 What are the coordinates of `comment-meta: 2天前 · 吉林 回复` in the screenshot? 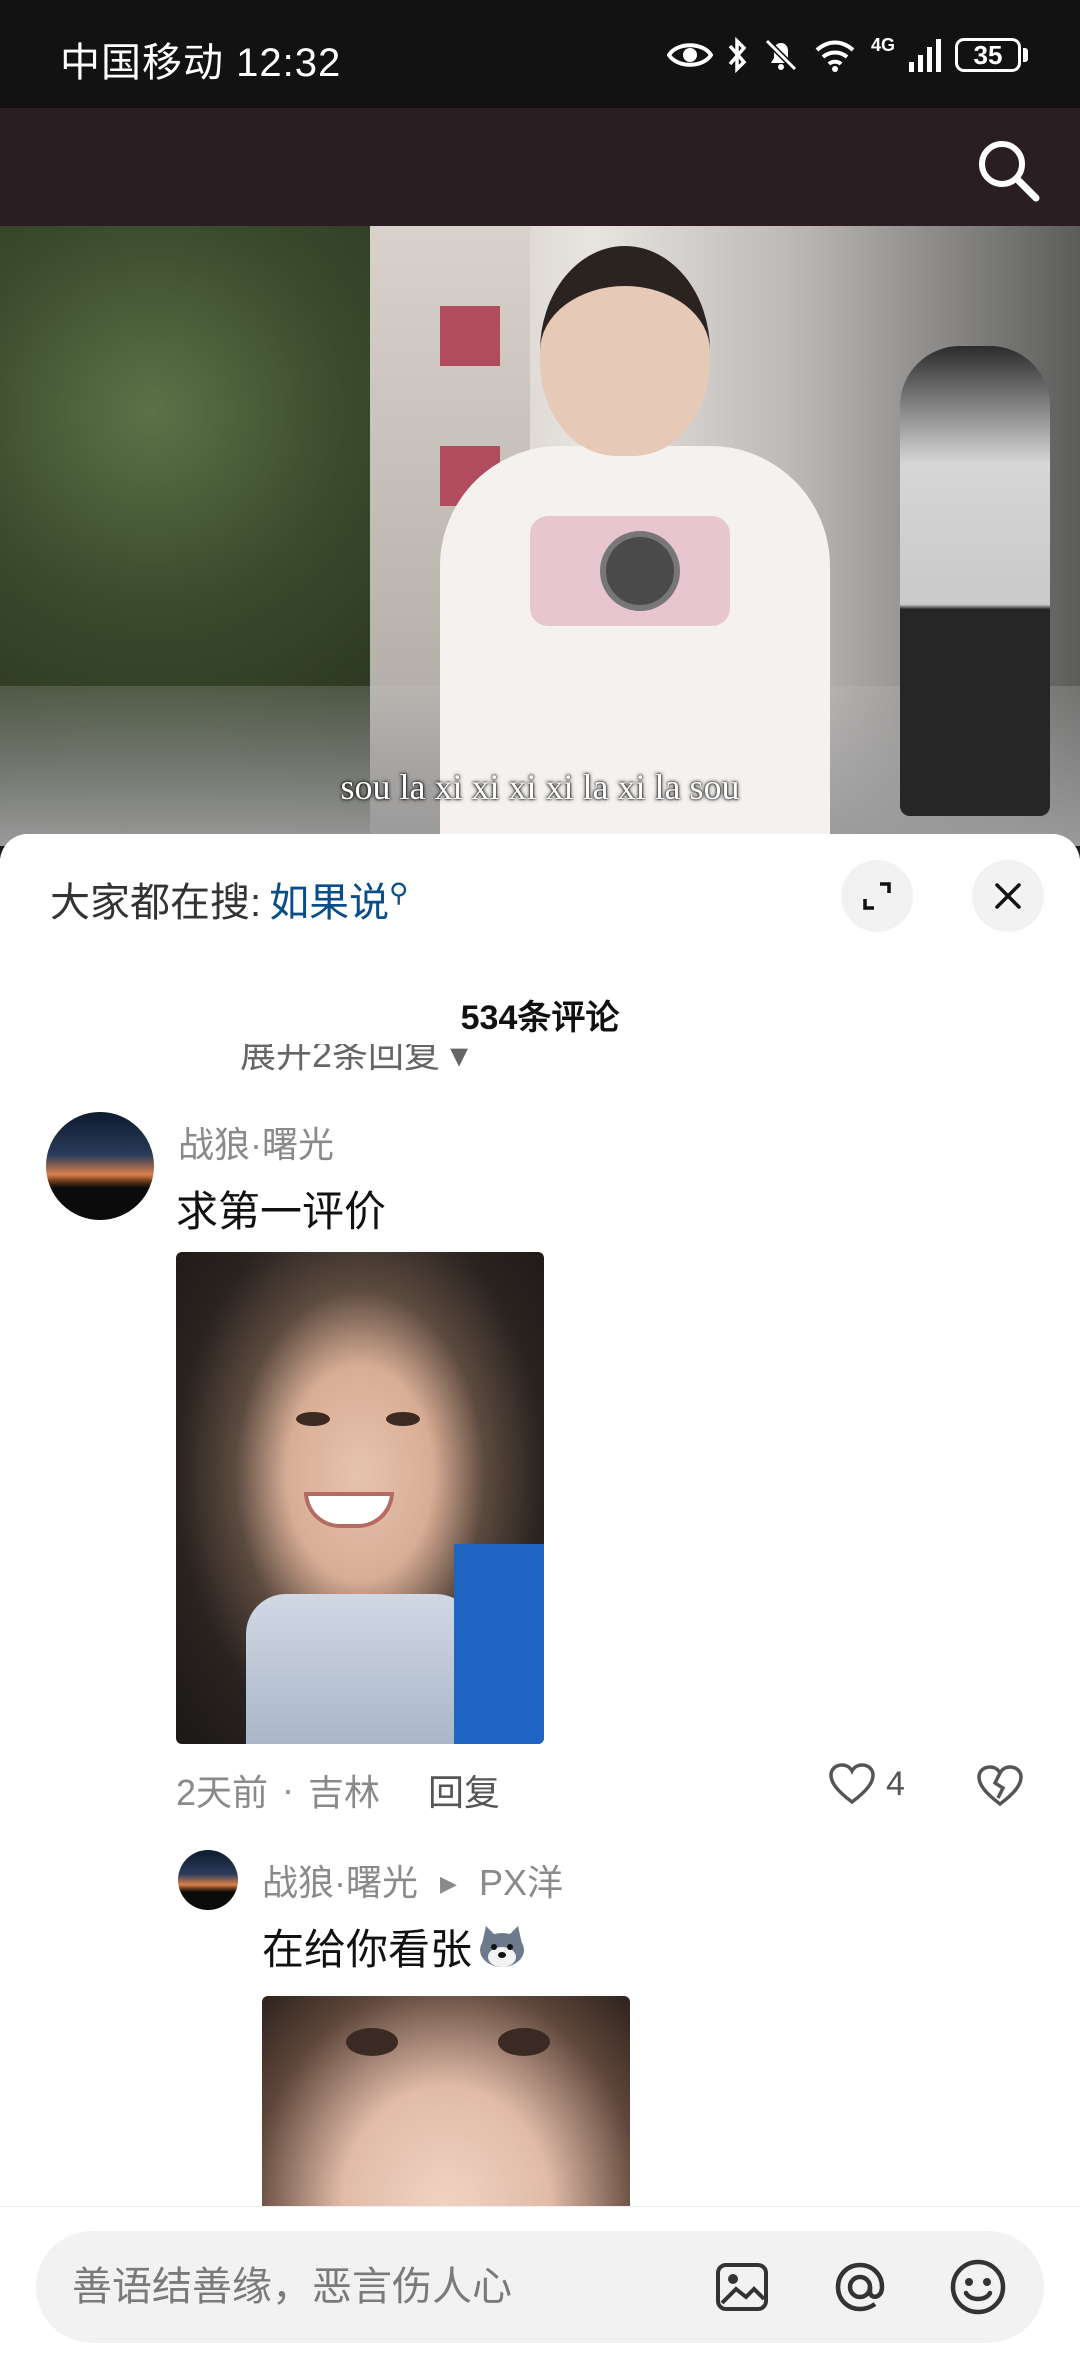 It's located at (338, 1790).